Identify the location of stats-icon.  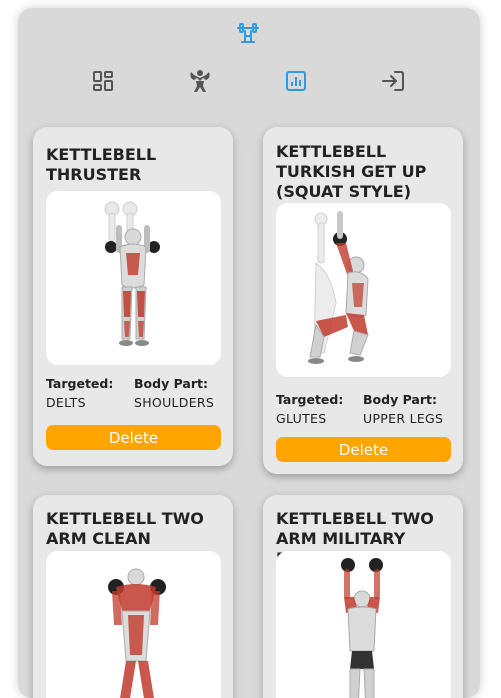
(296, 81).